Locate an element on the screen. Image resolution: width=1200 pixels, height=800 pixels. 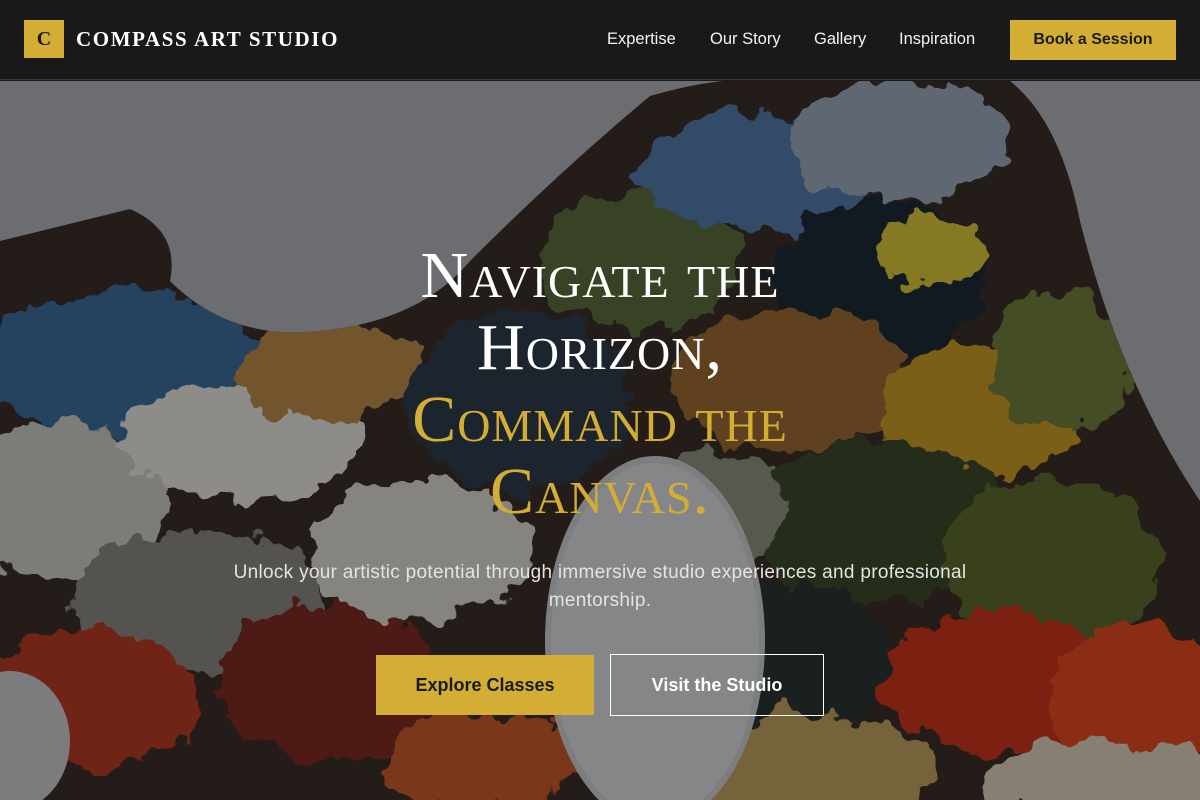
headline-line-2: Horizon, is located at coordinates (600, 347).